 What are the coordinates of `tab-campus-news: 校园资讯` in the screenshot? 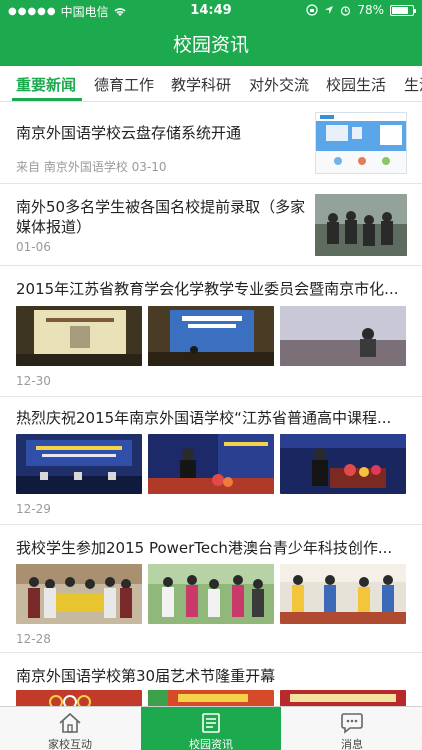 It's located at (211, 728).